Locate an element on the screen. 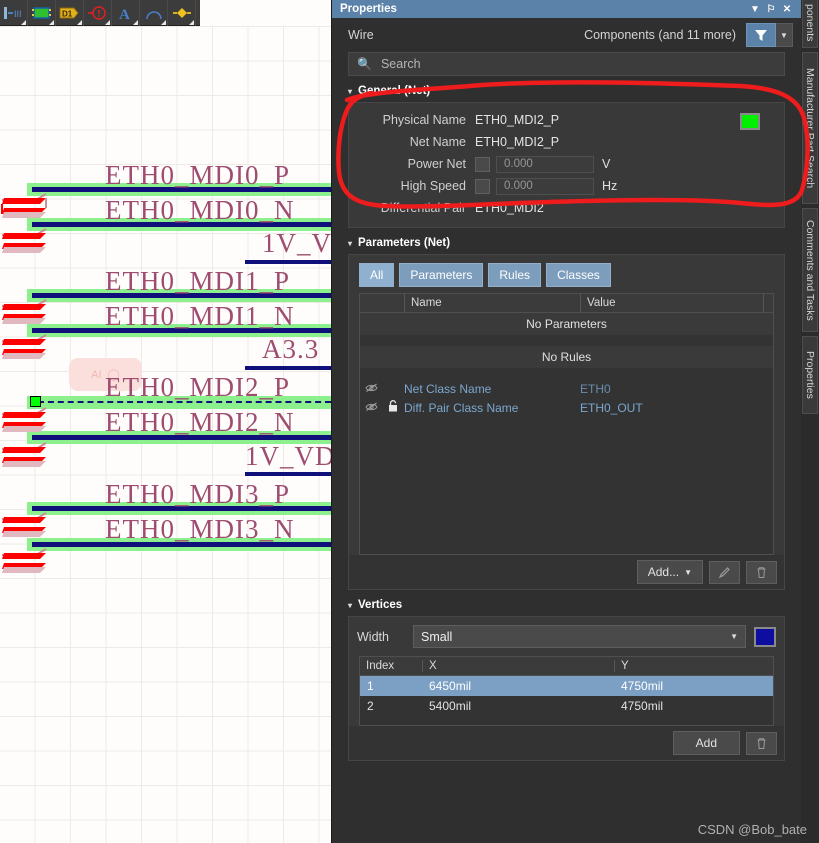  vertical-tab-comments-and-tasks: Comments and Tasks is located at coordinates (810, 270).